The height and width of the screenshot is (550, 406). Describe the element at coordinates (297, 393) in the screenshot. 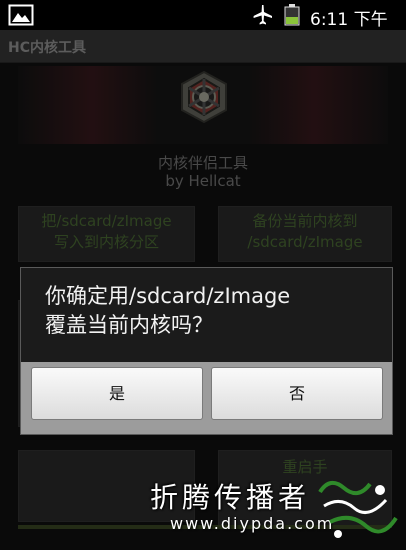

I see `no-button: 否` at that location.